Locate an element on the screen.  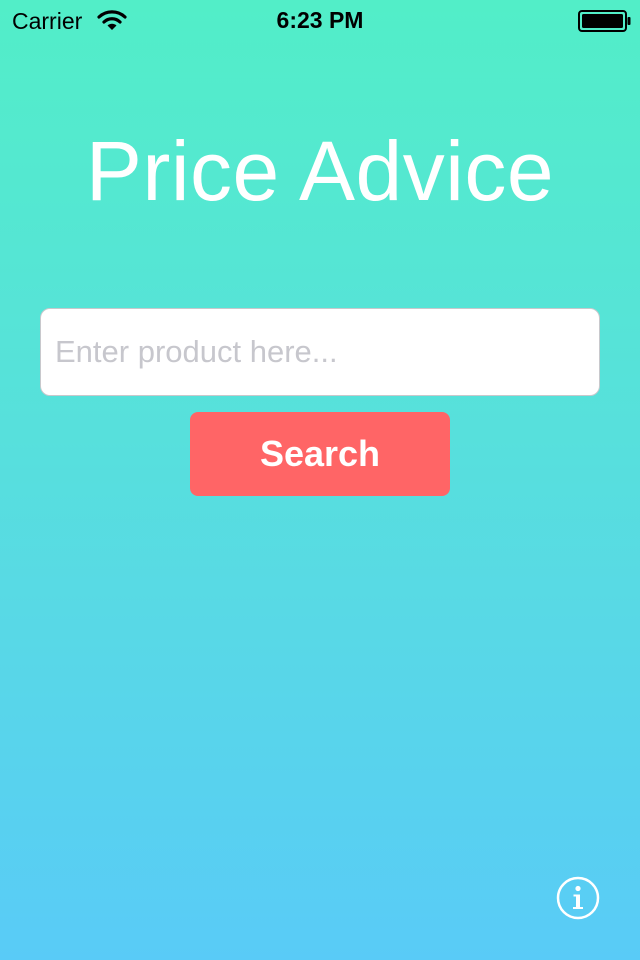
status-bar: Carrier 6:23 PM is located at coordinates (320, 20).